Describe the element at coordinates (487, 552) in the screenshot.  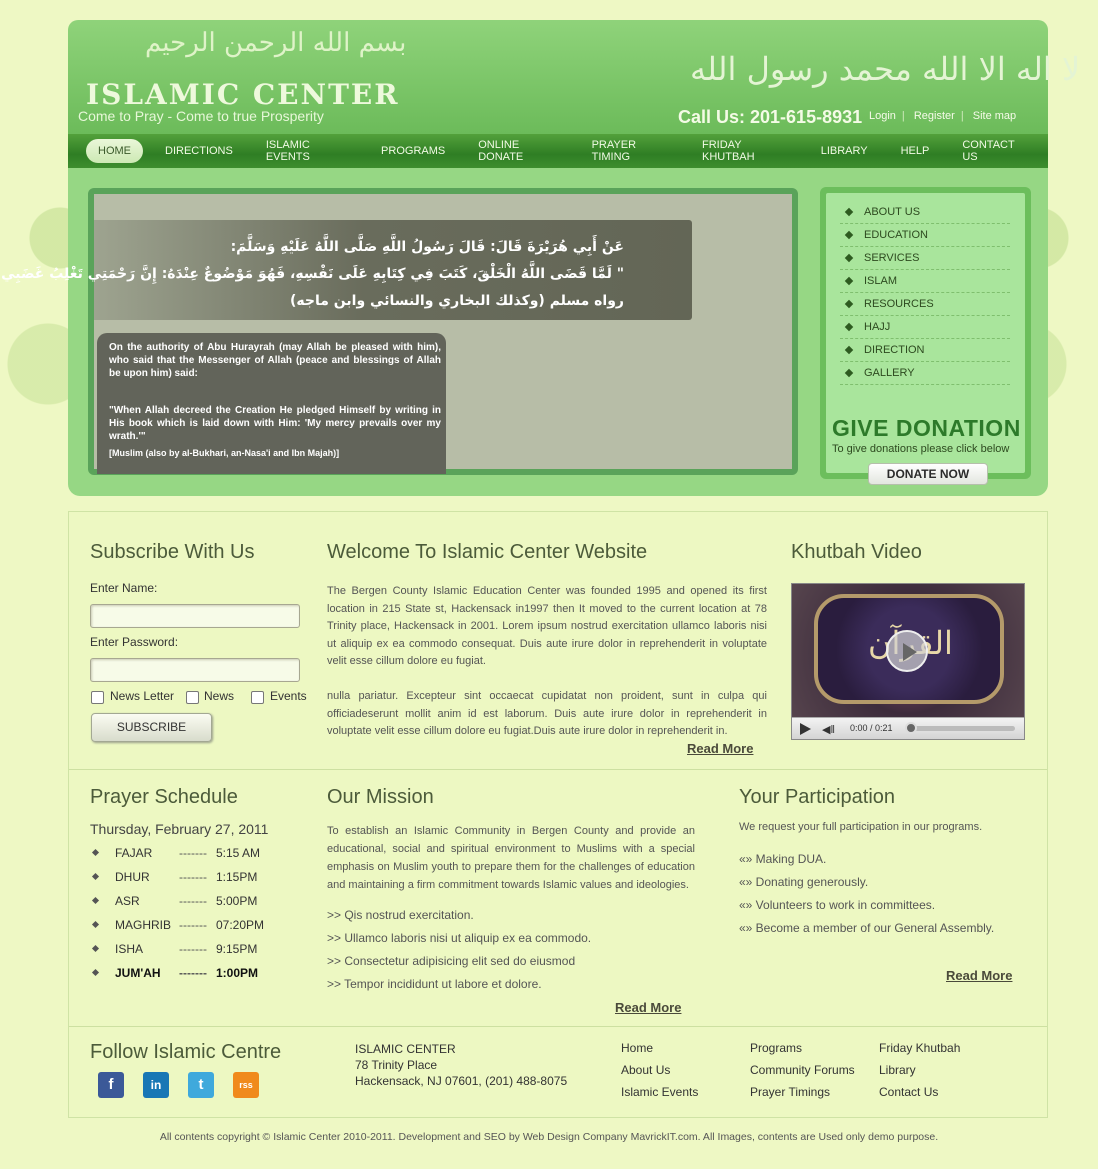
I see `welcome-title: Welcome To Islamic Center Website` at that location.